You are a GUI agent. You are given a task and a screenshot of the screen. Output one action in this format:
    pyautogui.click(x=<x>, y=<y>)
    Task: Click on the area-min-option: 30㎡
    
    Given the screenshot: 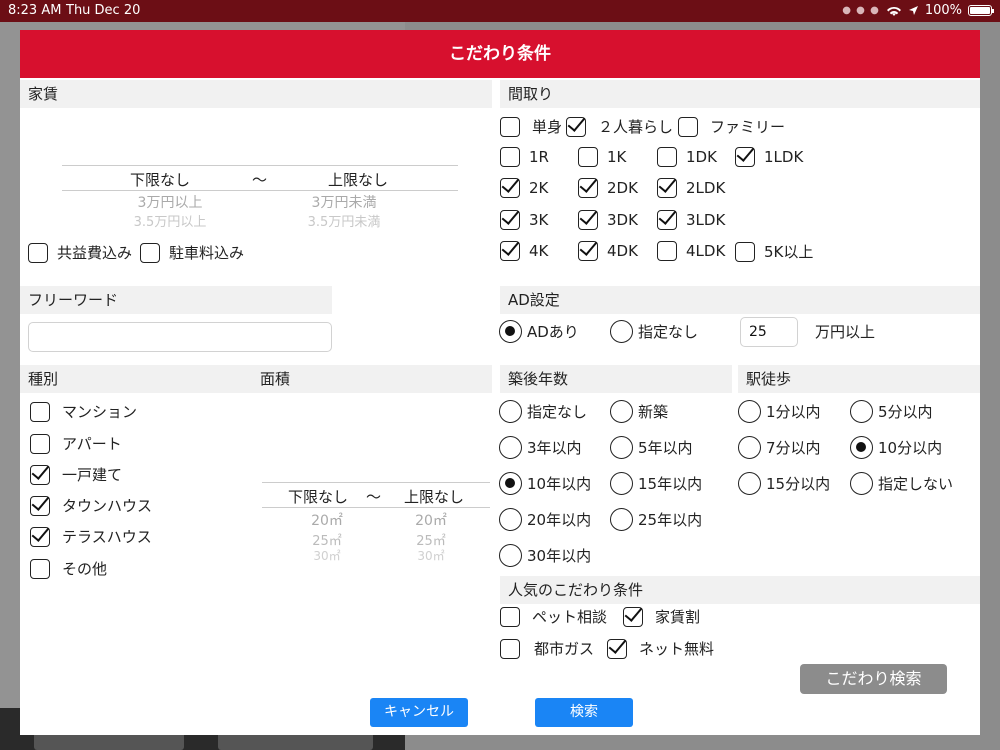 What is the action you would take?
    pyautogui.click(x=327, y=555)
    